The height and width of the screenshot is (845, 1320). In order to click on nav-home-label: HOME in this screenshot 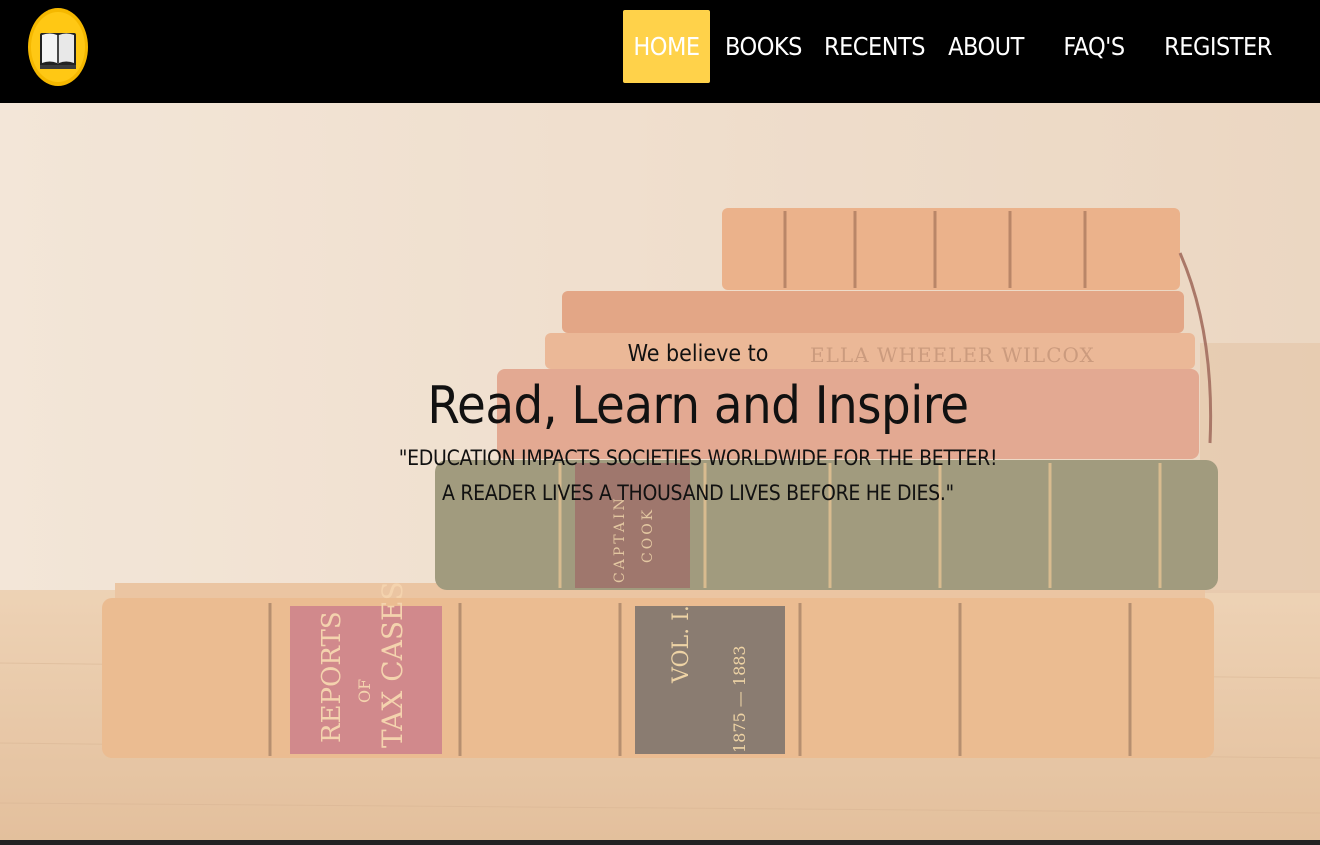, I will do `click(666, 46)`.